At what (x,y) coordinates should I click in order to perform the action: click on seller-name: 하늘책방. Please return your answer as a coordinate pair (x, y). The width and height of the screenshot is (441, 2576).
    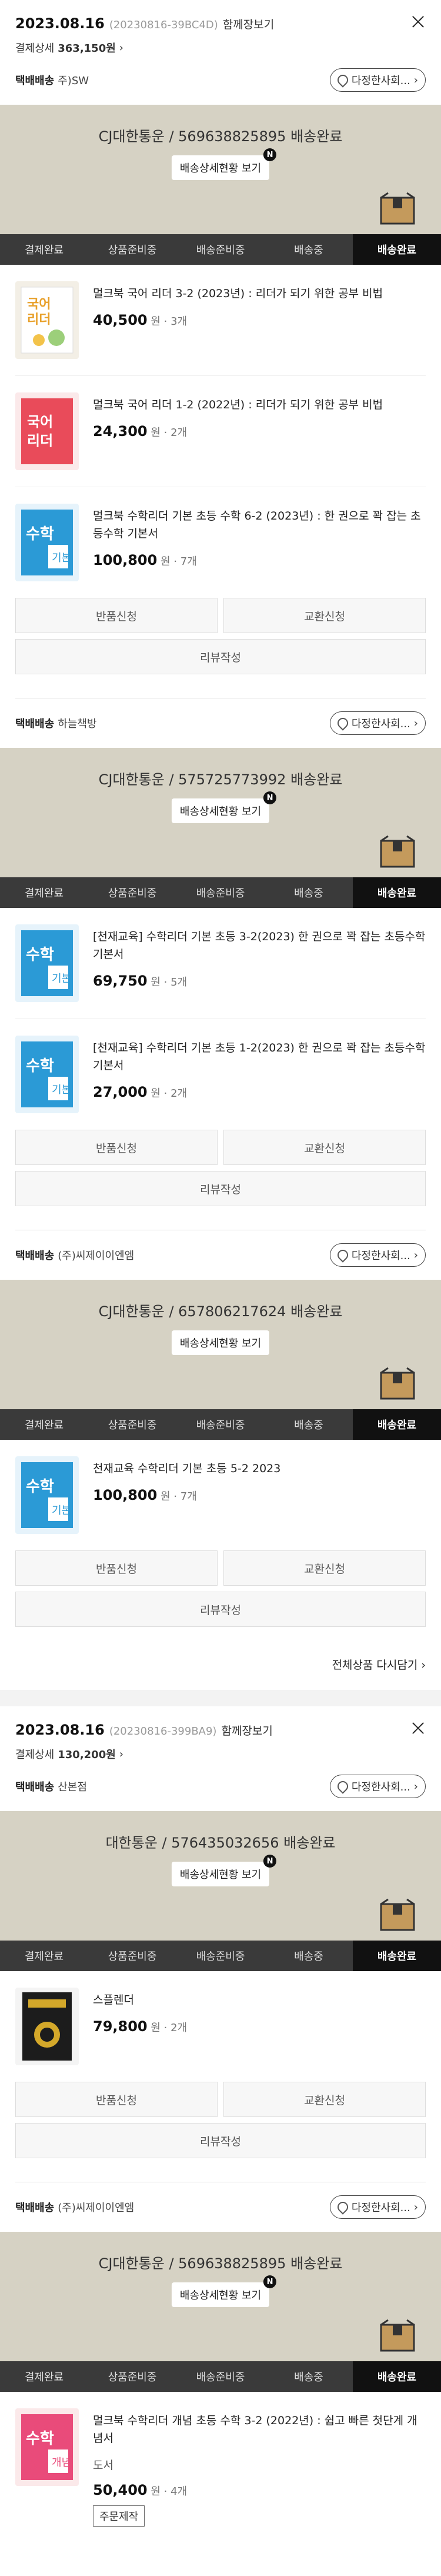
    Looking at the image, I should click on (77, 724).